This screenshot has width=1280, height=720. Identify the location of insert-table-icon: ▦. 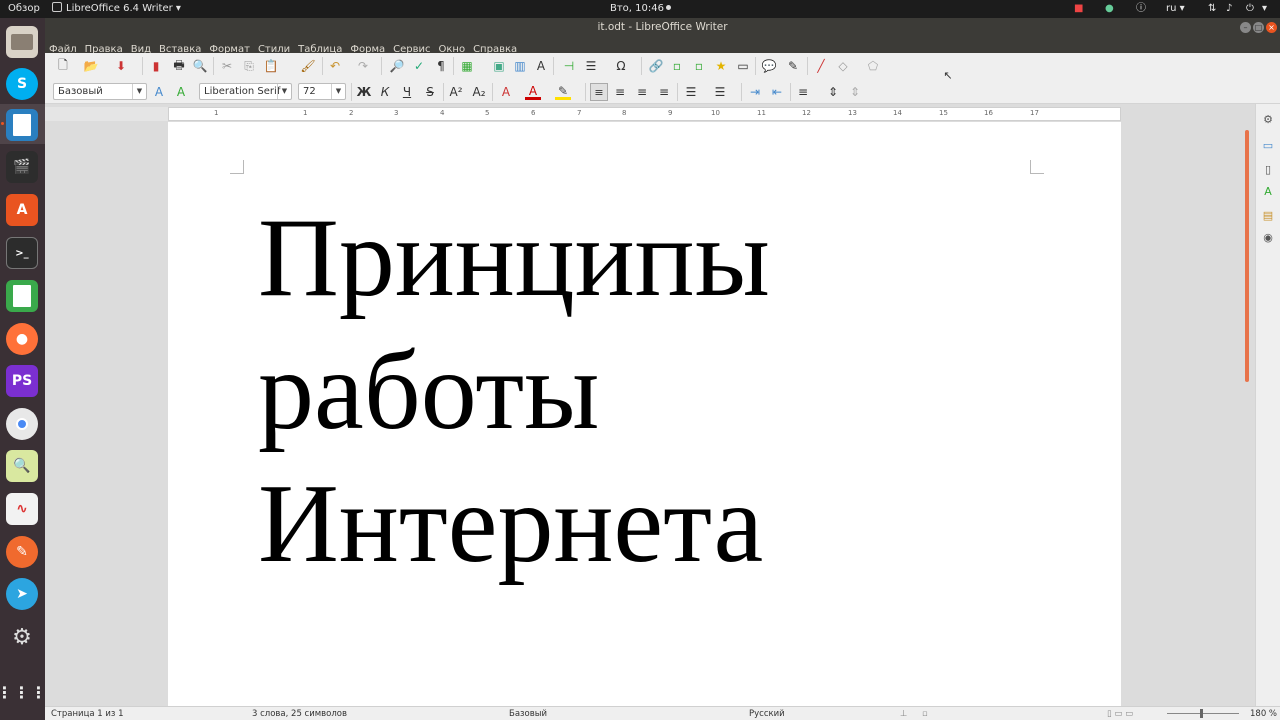
(467, 66).